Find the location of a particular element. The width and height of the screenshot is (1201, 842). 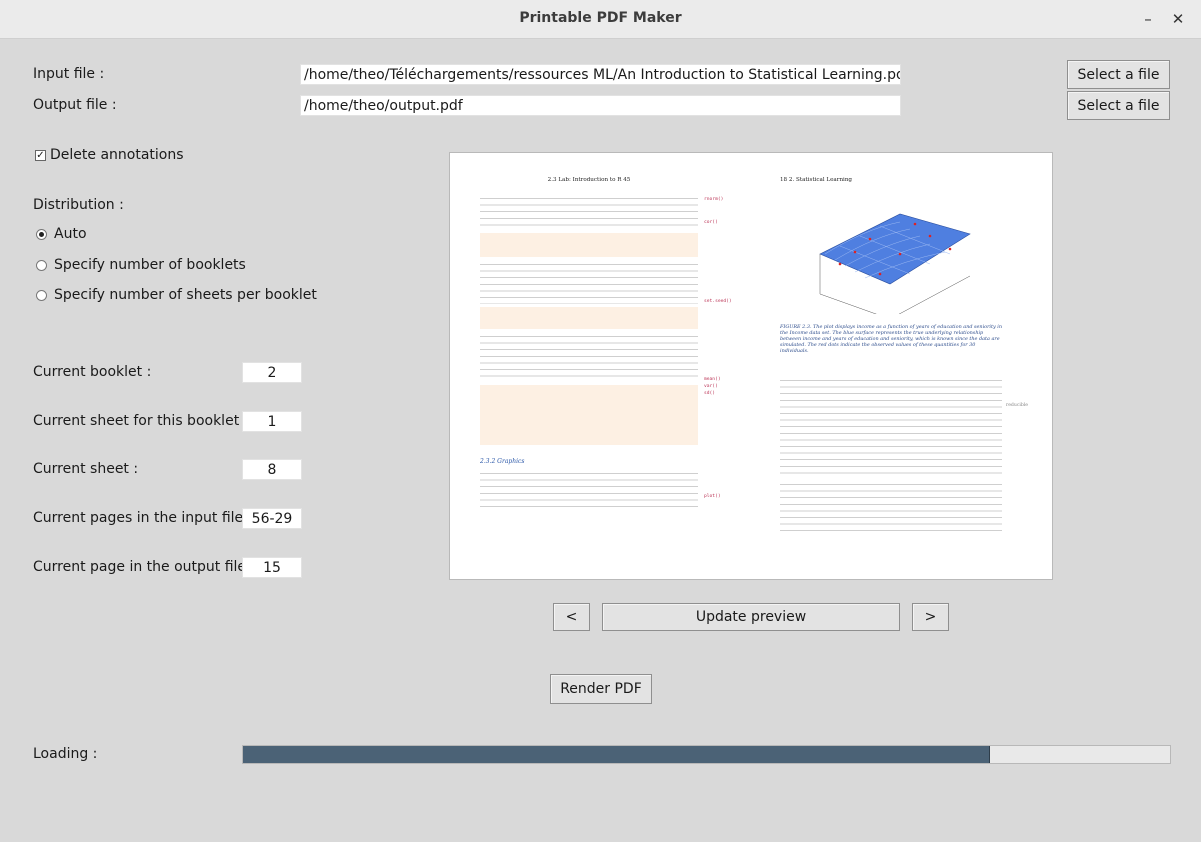

delete-annotations-checkbox: ✓ is located at coordinates (40, 155).